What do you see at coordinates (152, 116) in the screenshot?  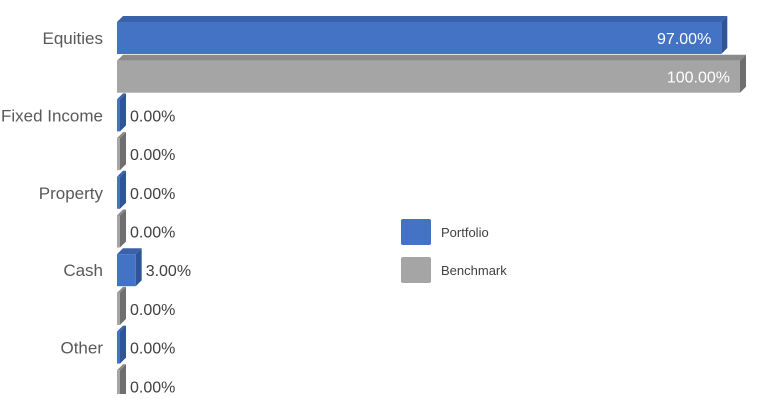 I see `value-label-portfolio-fixed-income: 0.00%` at bounding box center [152, 116].